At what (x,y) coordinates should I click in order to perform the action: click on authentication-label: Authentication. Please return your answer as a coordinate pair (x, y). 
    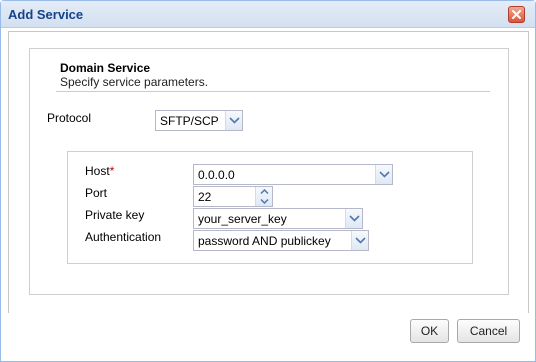
    Looking at the image, I should click on (123, 237).